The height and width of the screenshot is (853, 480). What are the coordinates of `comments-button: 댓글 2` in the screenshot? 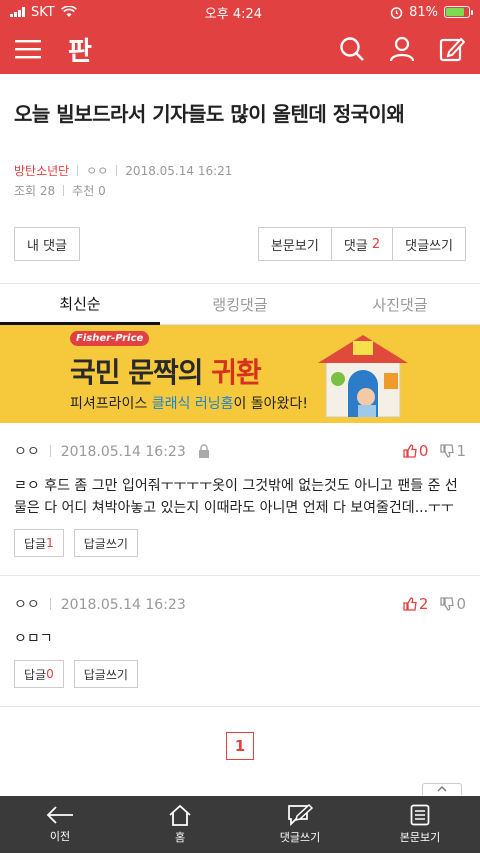 It's located at (362, 244).